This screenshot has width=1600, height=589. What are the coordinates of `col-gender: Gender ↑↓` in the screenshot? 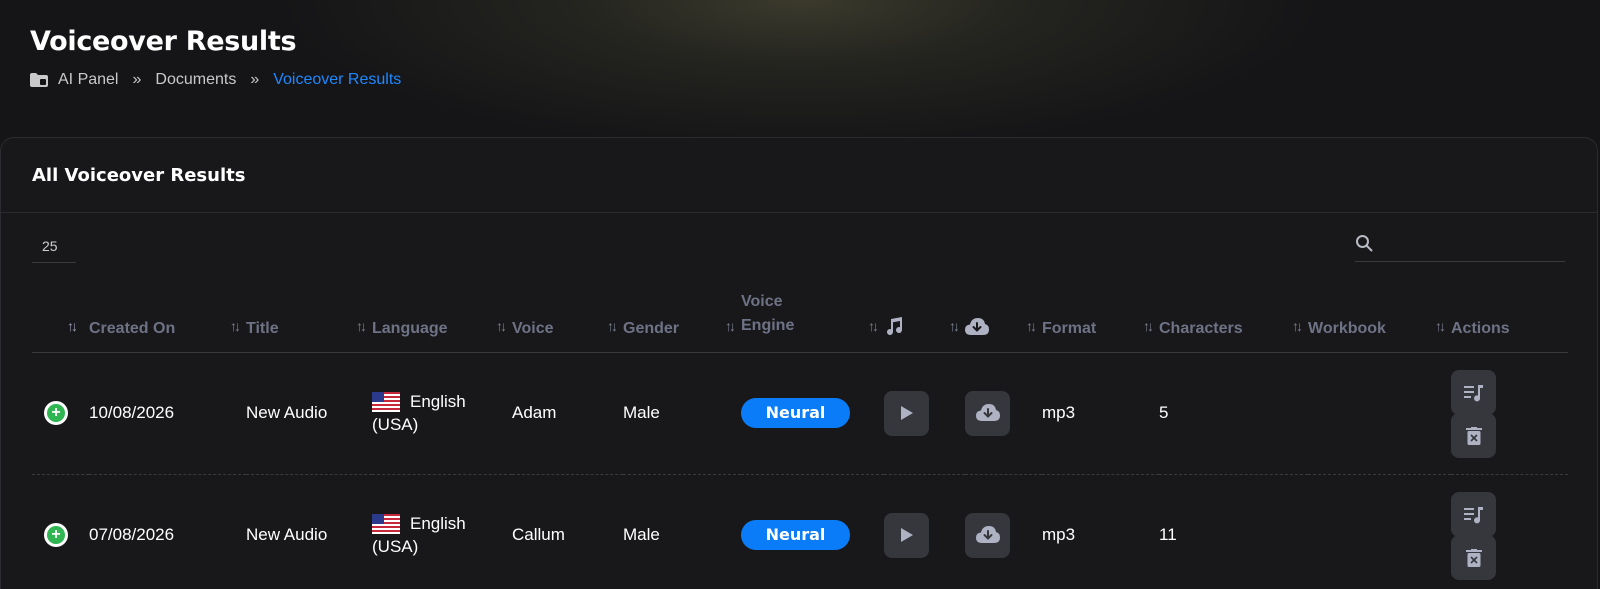 It's located at (682, 319).